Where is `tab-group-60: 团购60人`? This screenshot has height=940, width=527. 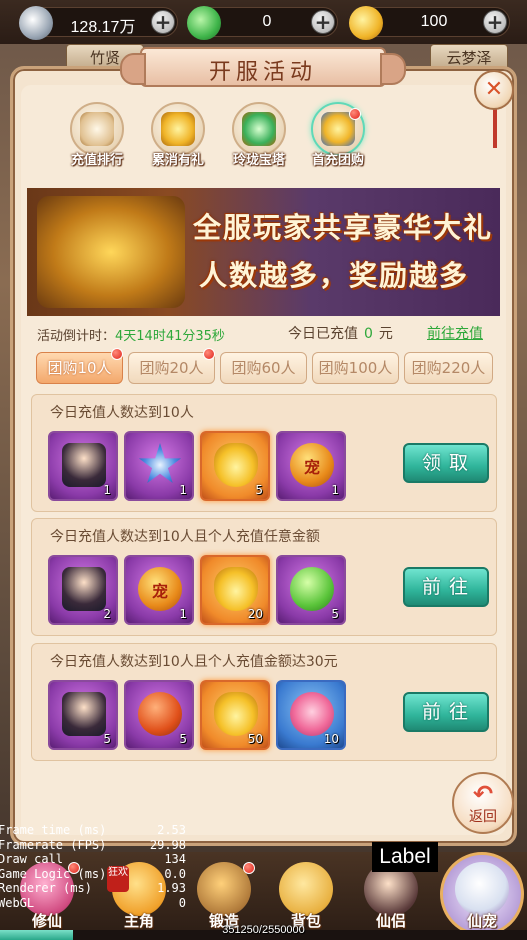
tab-group-60: 团购60人 is located at coordinates (263, 368).